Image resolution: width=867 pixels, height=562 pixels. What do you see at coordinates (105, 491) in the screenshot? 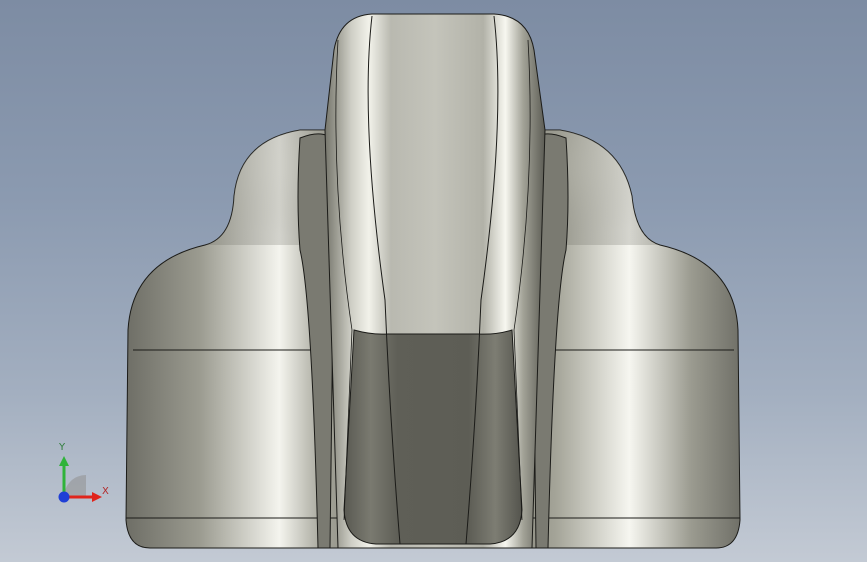
I see `x-axis-label: X` at bounding box center [105, 491].